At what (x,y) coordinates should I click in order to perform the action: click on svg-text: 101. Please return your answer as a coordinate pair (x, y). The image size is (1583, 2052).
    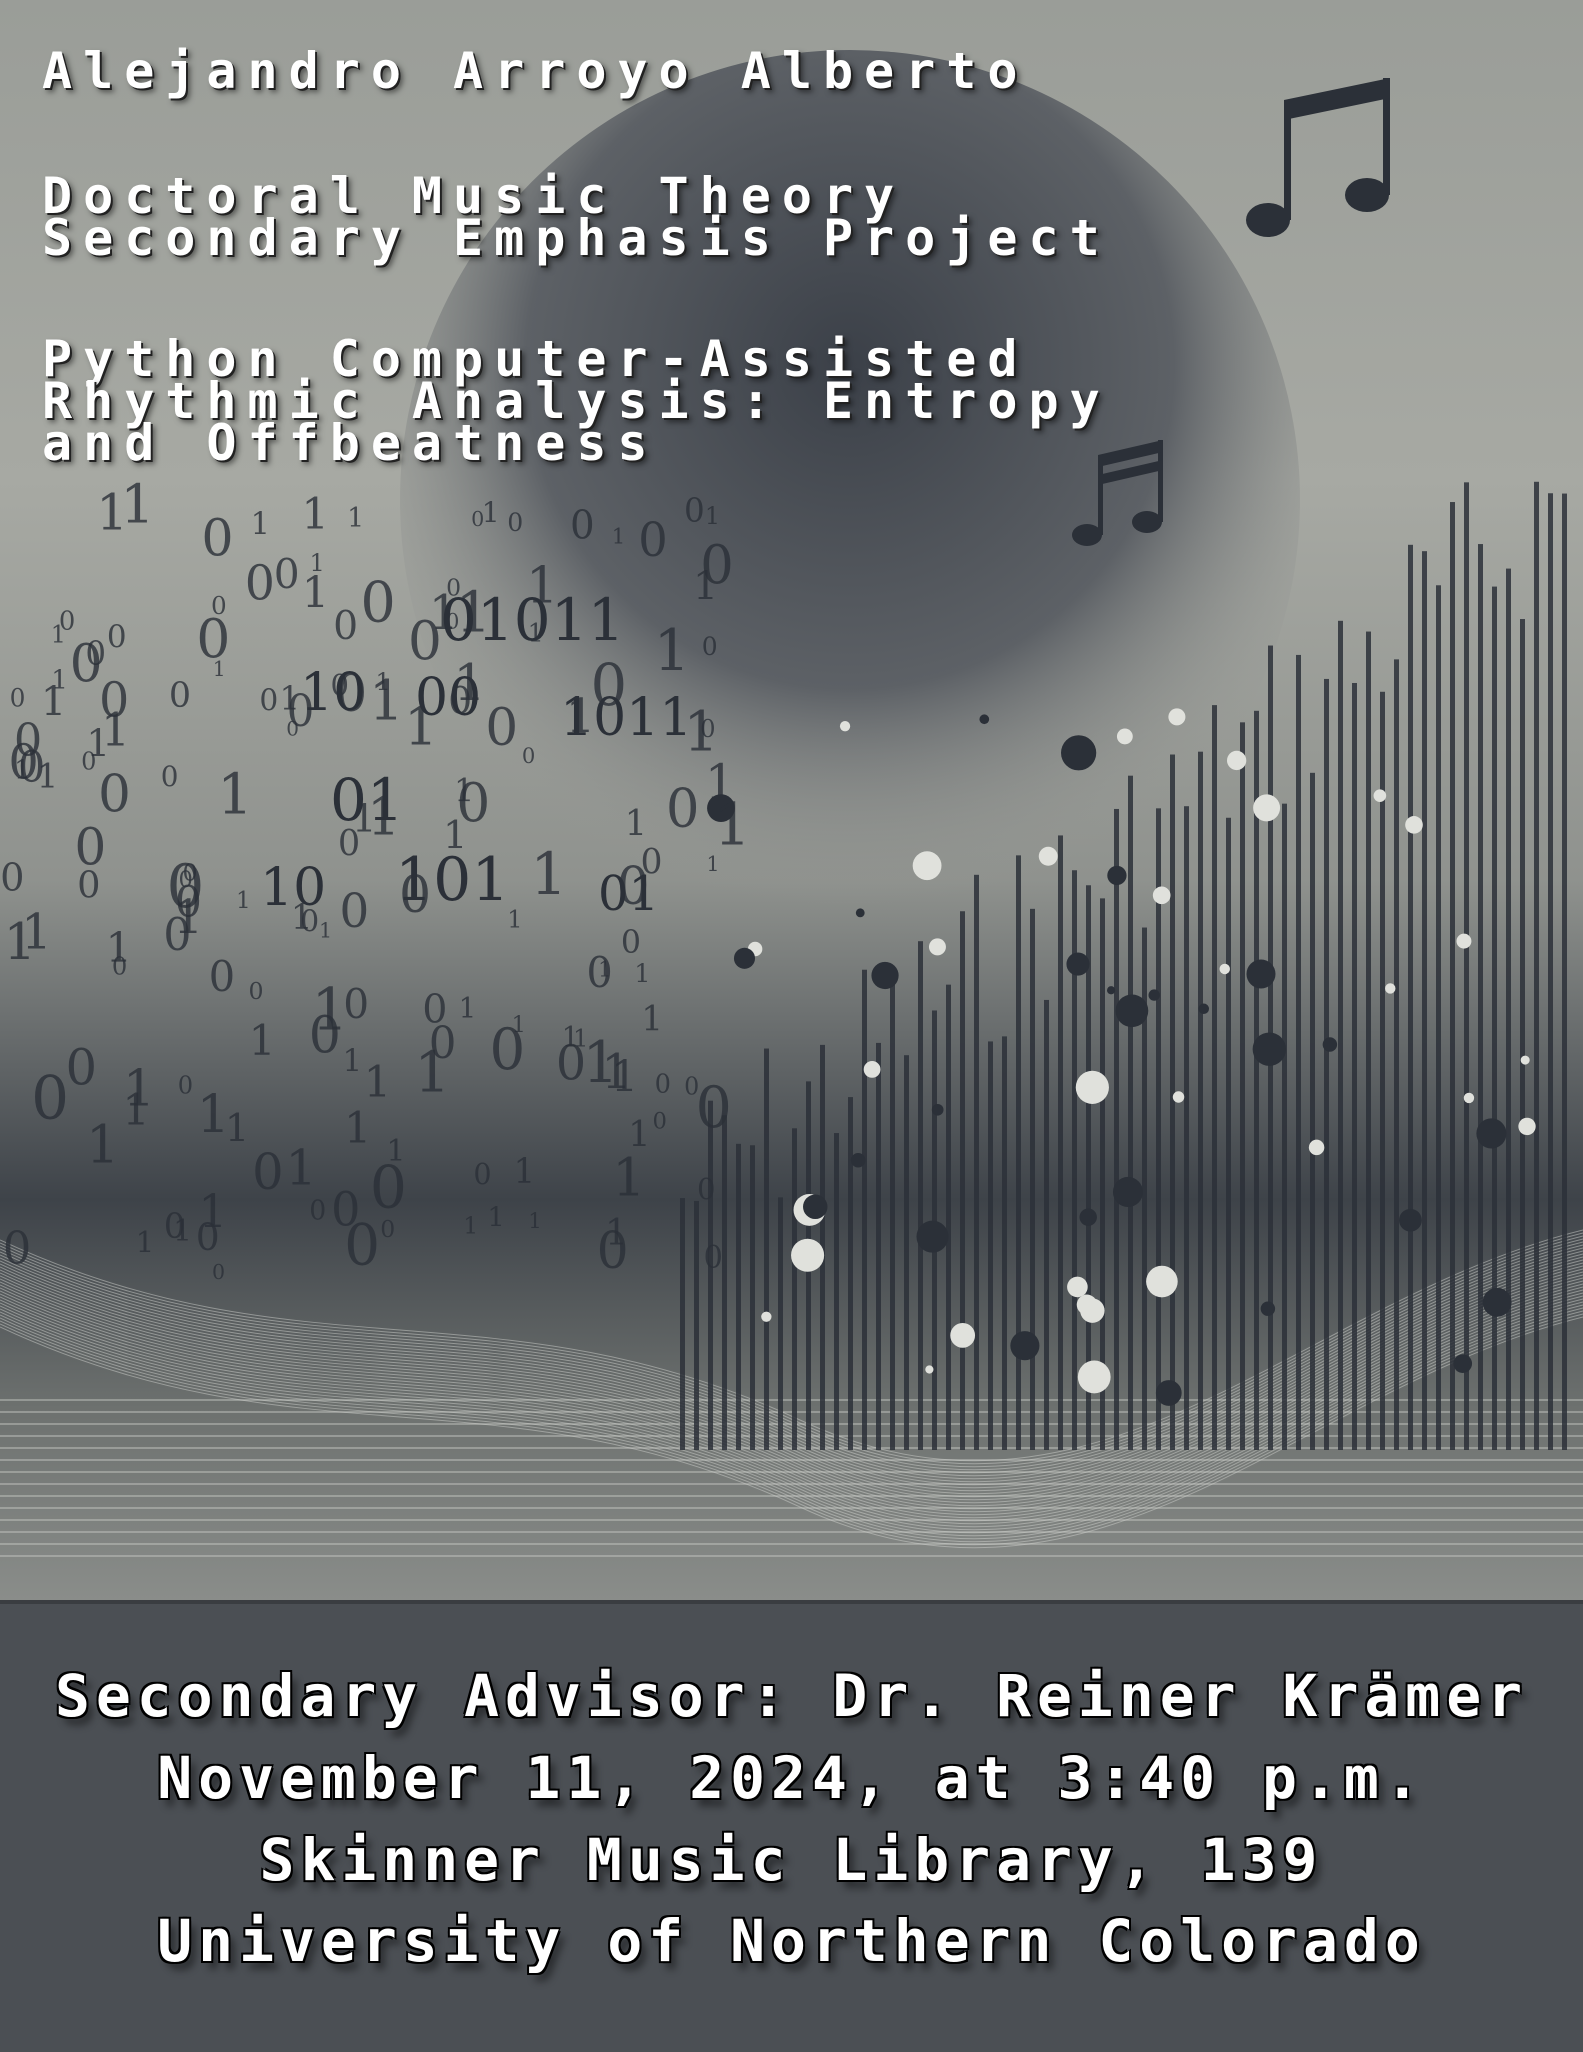
    Looking at the image, I should click on (452, 880).